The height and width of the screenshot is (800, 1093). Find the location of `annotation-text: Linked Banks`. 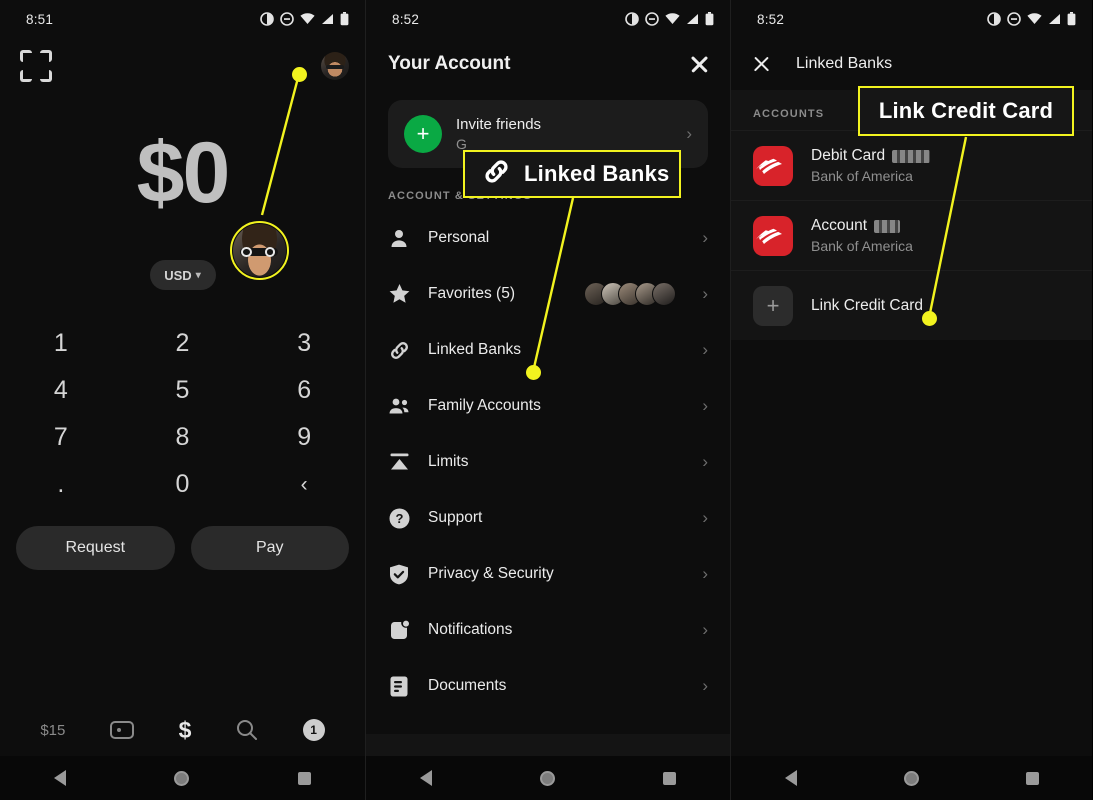

annotation-text: Linked Banks is located at coordinates (597, 173).